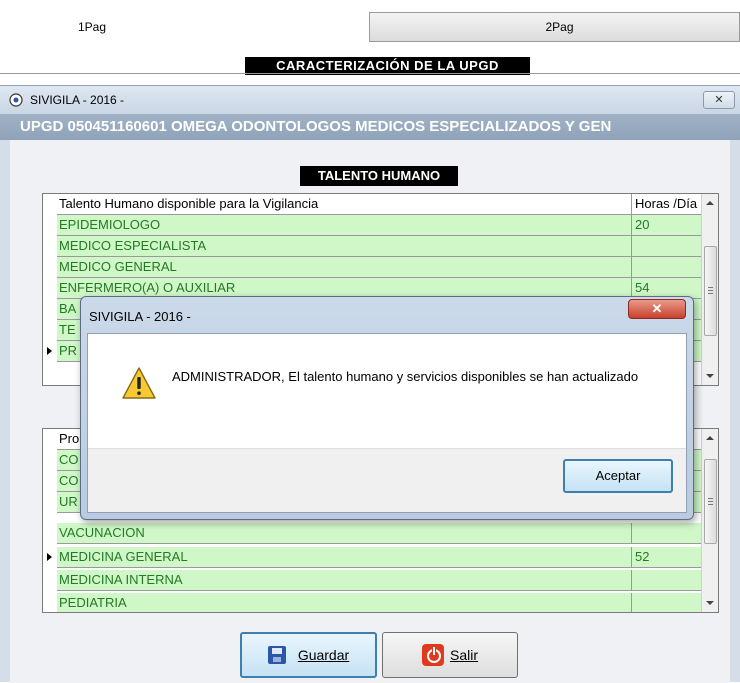  I want to click on dialog-close-button: ✕, so click(657, 309).